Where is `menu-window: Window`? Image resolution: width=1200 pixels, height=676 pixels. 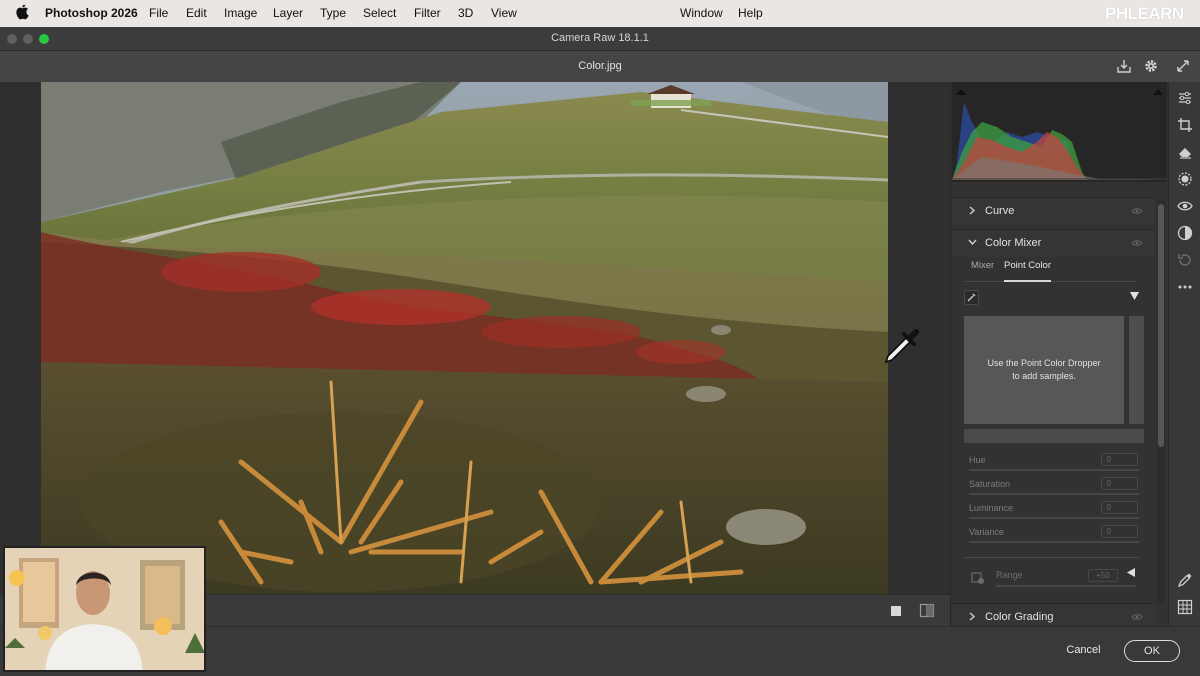
menu-window: Window is located at coordinates (701, 13).